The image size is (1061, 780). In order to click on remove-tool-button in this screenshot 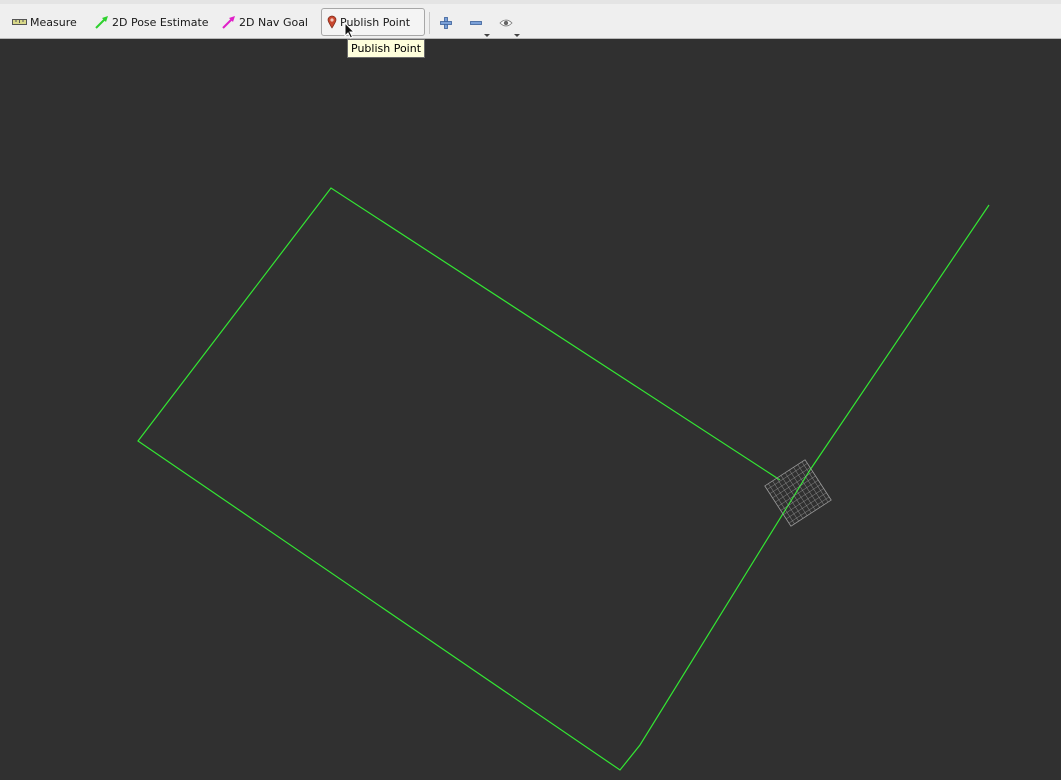, I will do `click(476, 23)`.